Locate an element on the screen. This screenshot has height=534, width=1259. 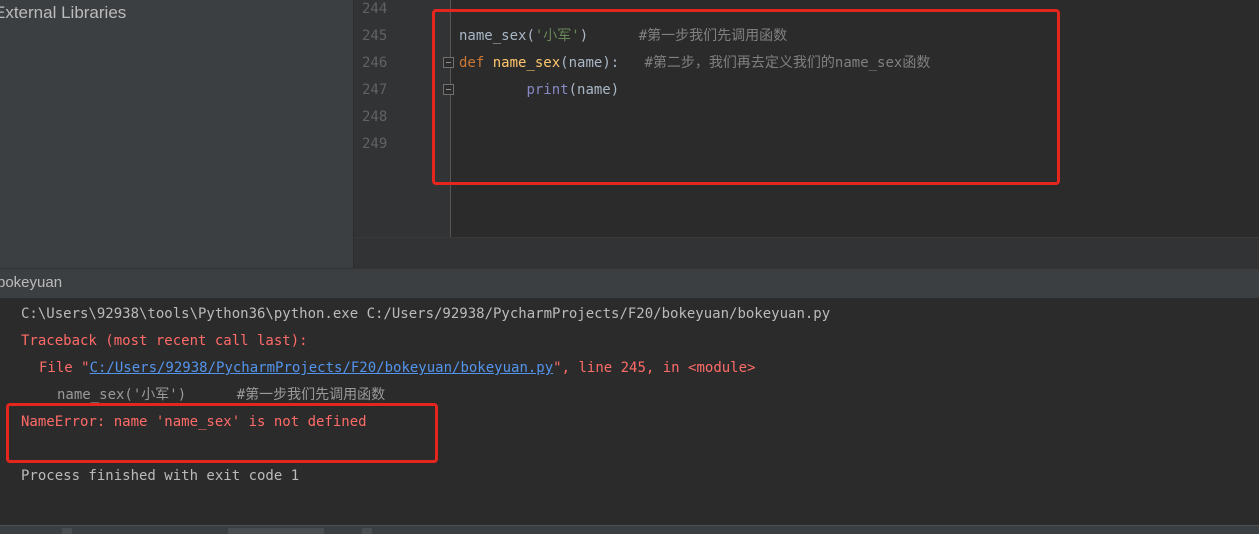
editor-bottom-area is located at coordinates (806, 253).